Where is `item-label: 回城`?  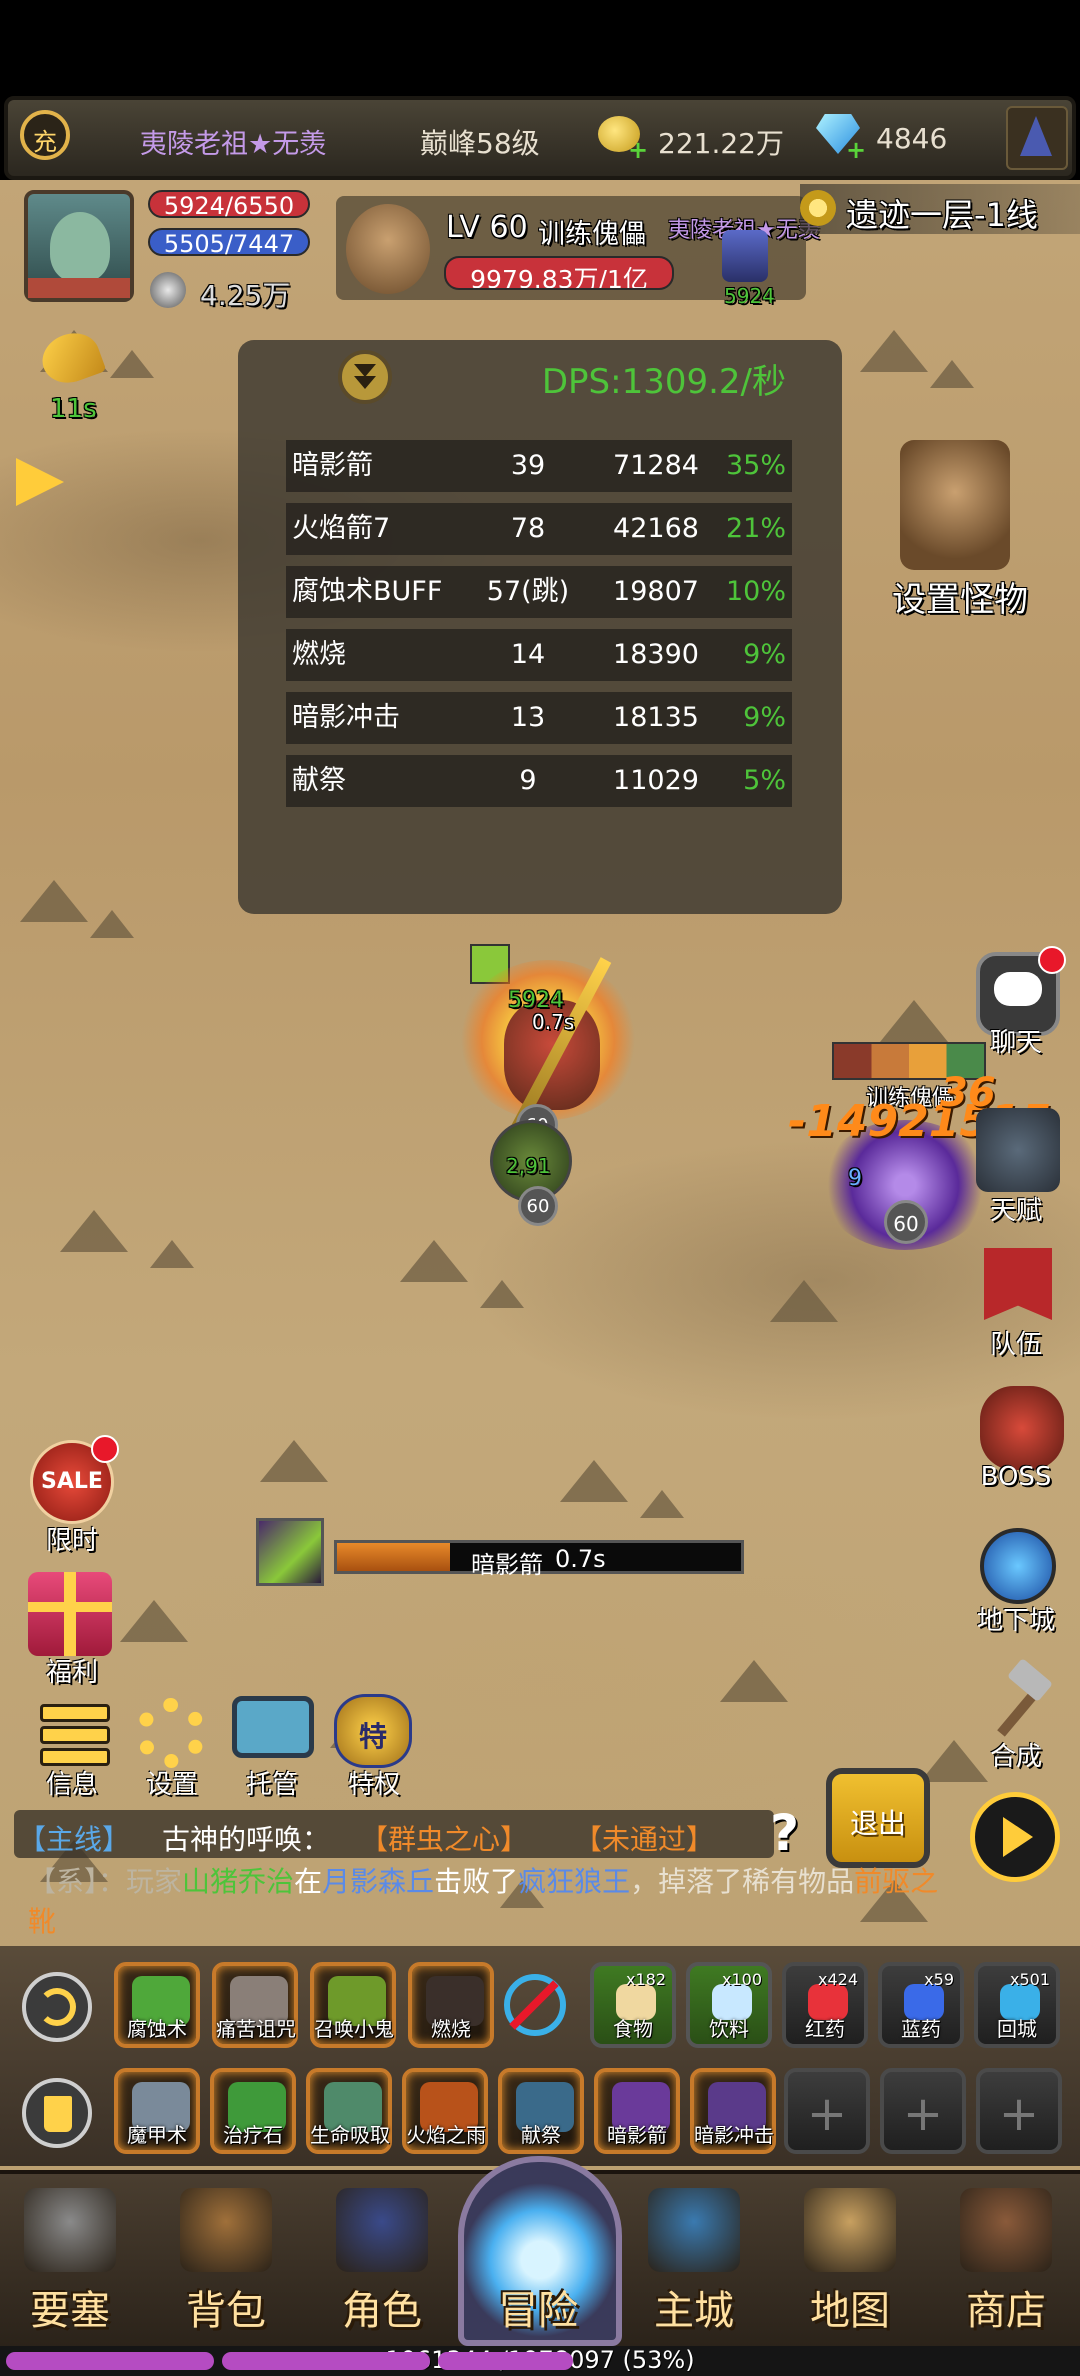
item-label: 回城 is located at coordinates (1017, 2029).